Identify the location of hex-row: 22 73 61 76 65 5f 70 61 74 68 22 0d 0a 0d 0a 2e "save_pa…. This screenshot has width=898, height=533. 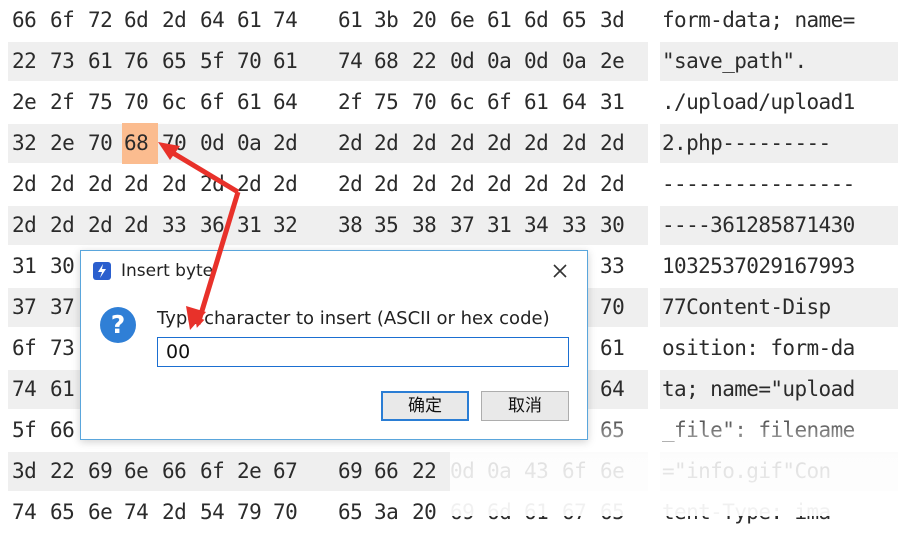
(449, 61).